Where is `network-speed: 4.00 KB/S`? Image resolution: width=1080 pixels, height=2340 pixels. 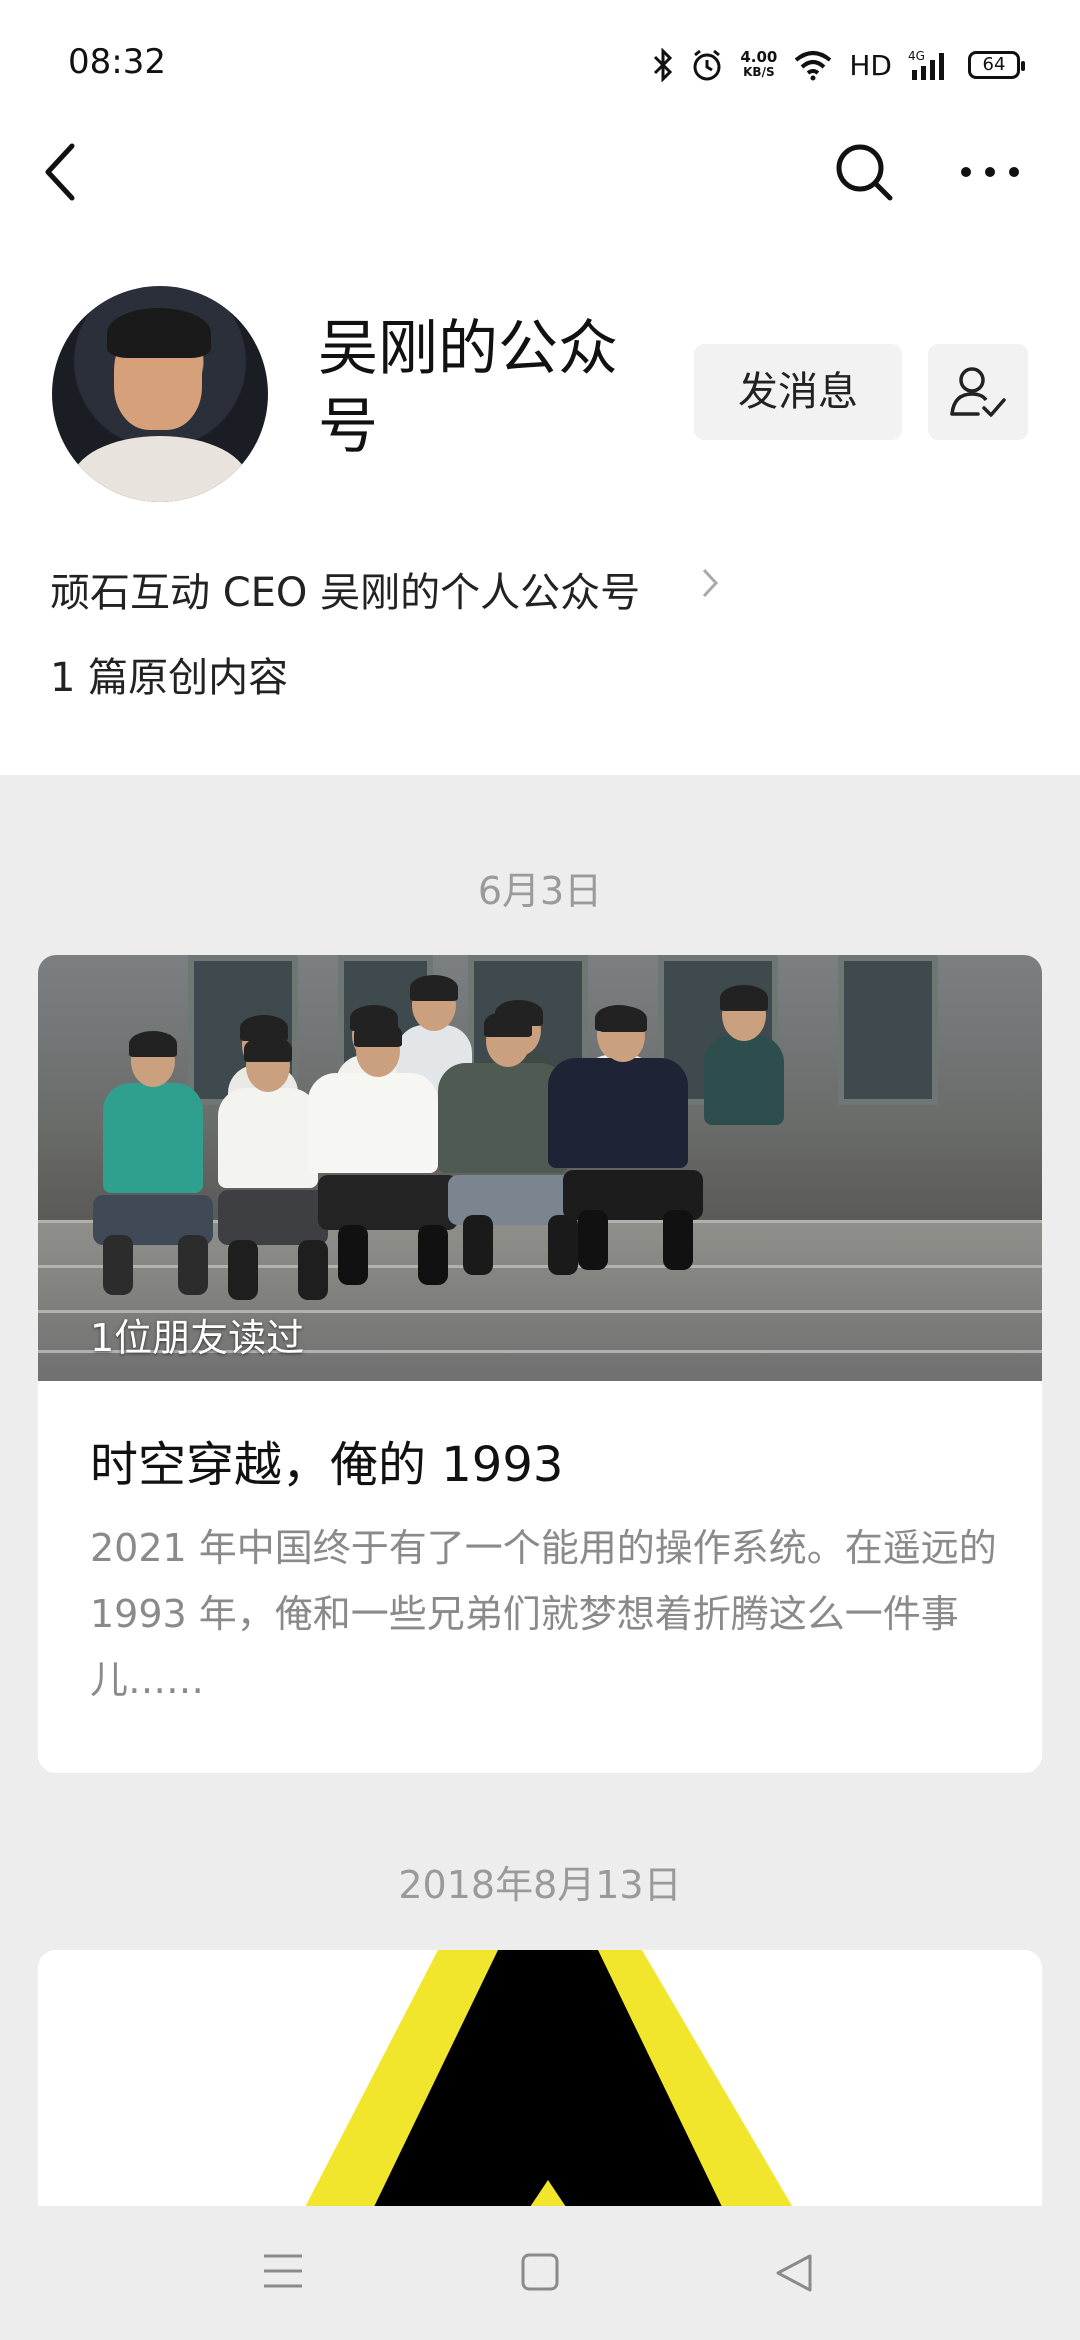 network-speed: 4.00 KB/S is located at coordinates (758, 65).